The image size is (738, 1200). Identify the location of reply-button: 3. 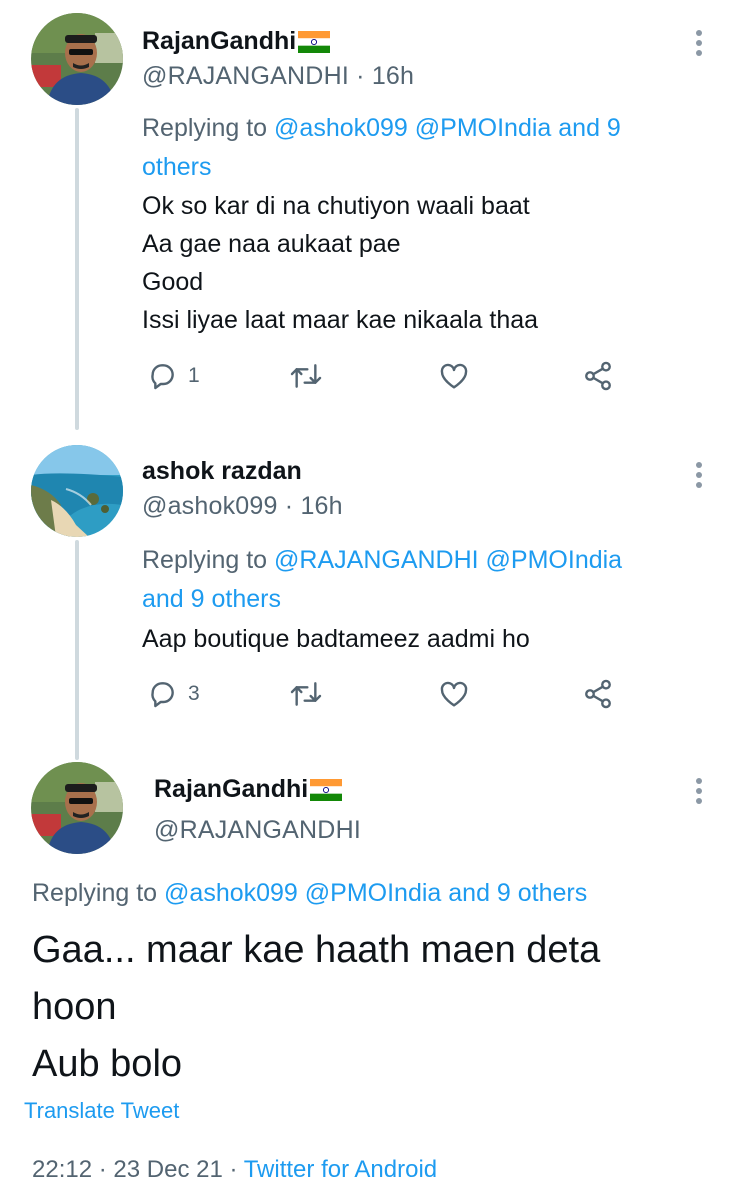
(173, 694).